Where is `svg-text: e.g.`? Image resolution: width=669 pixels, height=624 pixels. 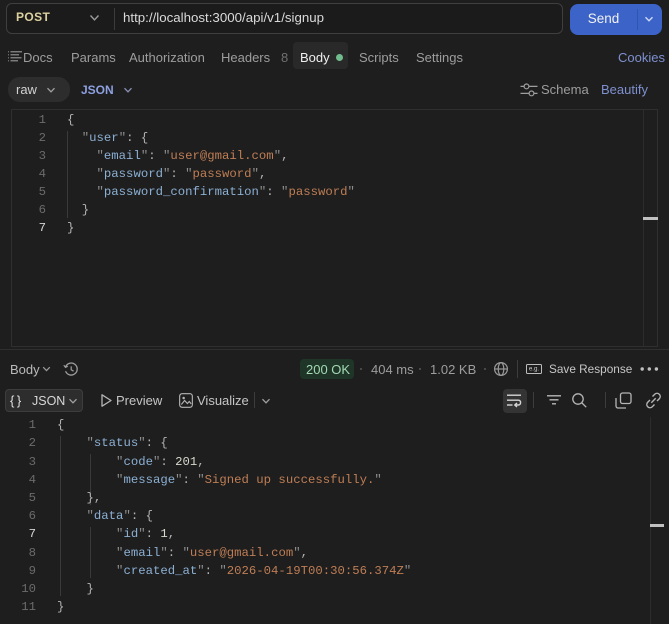
svg-text: e.g. is located at coordinates (534, 369).